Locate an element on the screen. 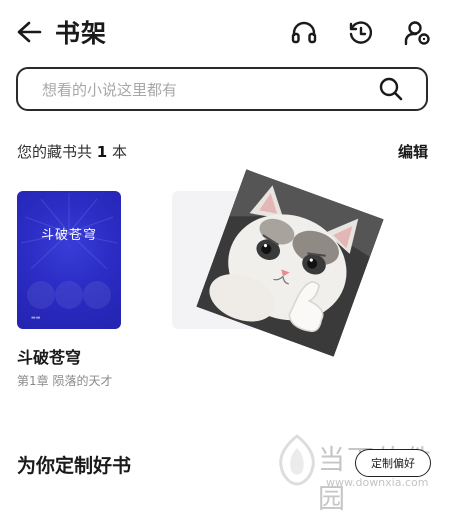 The image size is (449, 516). book-chapter: 第1章 陨落的天才 is located at coordinates (65, 381).